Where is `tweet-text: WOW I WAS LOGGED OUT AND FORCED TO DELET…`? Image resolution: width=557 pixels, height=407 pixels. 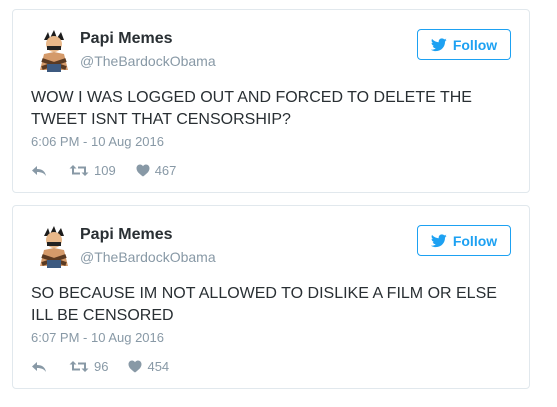
tweet-text: WOW I WAS LOGGED OUT AND FORCED TO DELET… is located at coordinates (251, 108).